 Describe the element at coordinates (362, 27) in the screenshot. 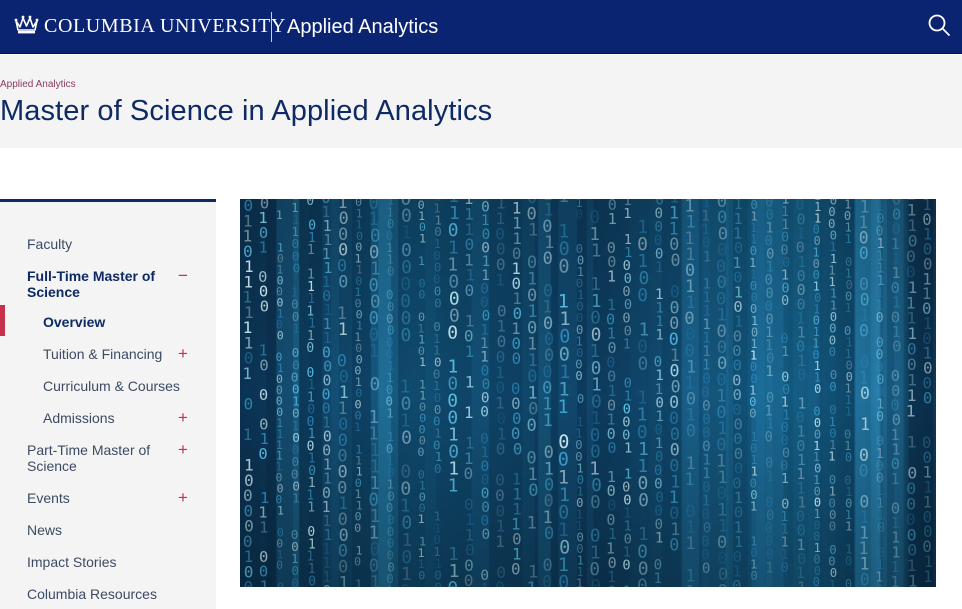

I see `site-name-link: Applied Analytics` at that location.